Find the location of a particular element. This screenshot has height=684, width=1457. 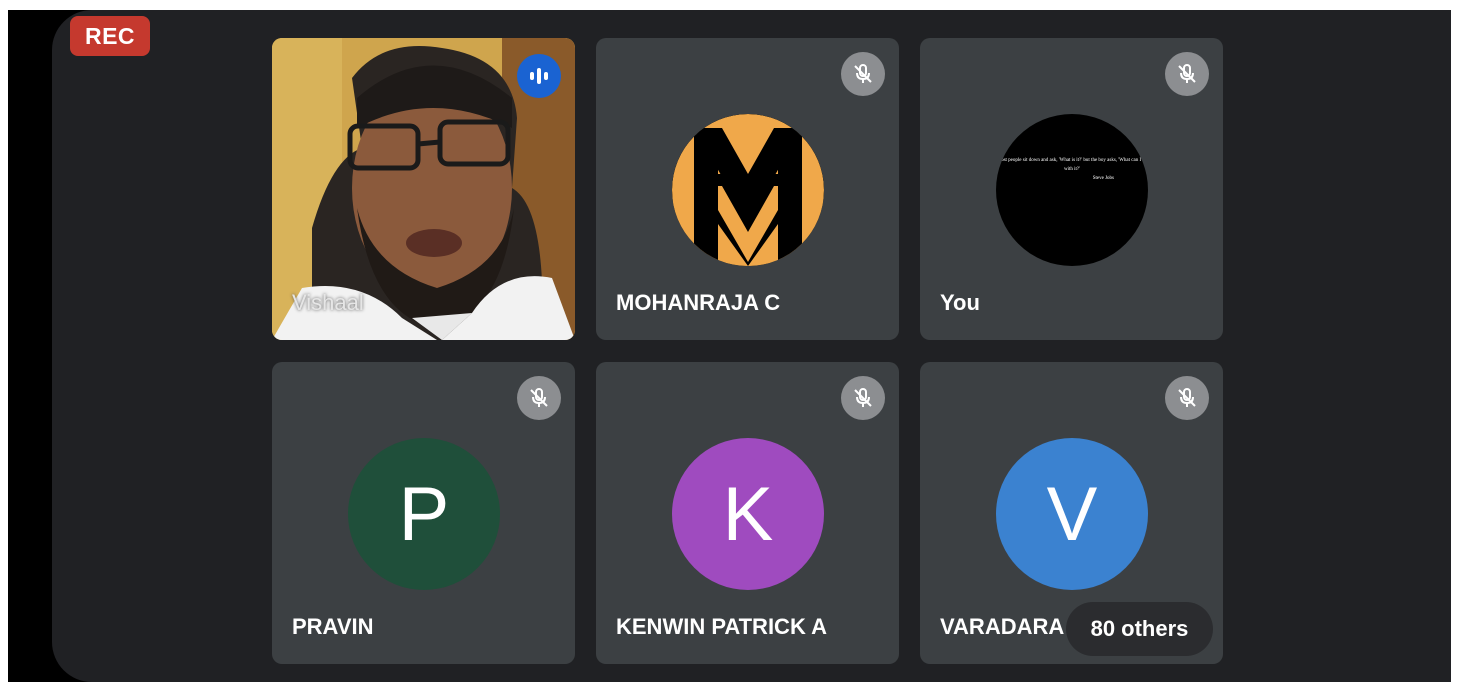

speaking-indicator-icon is located at coordinates (539, 76).